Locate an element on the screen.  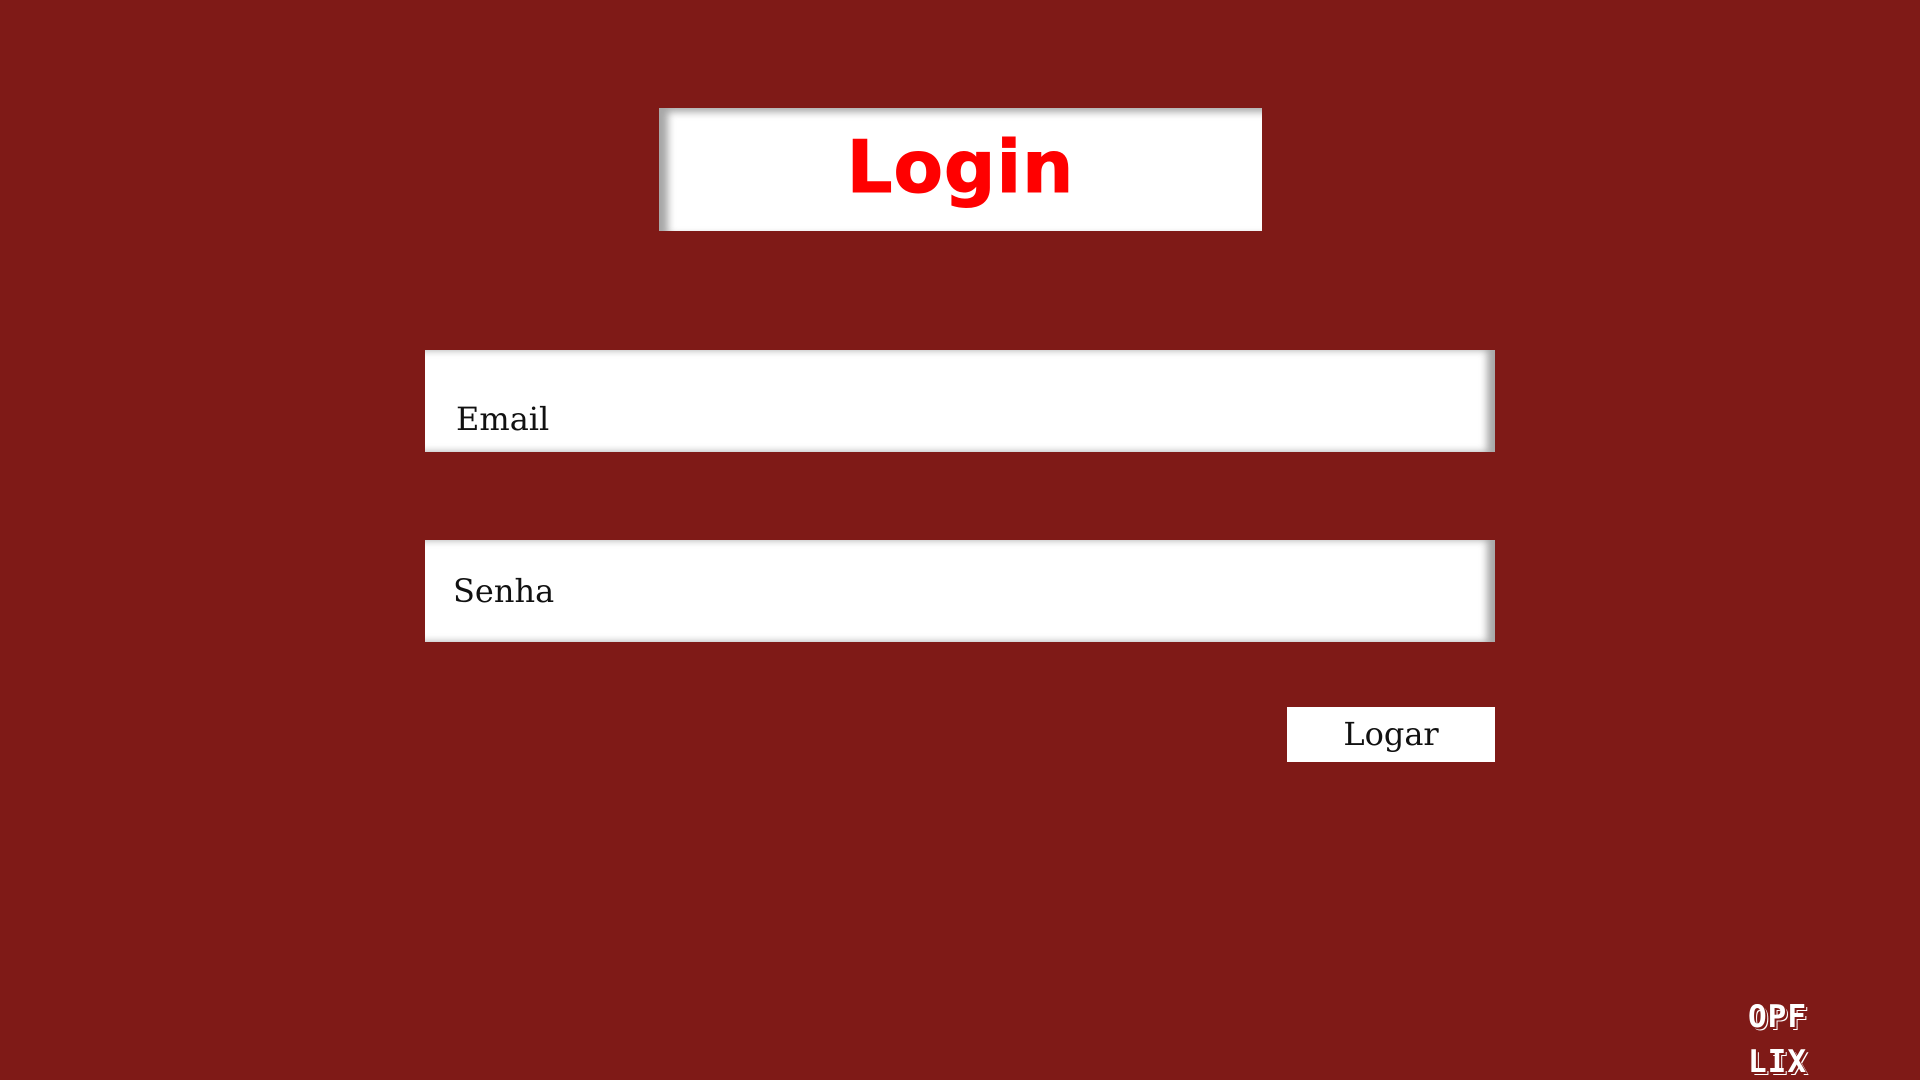
login-title-card: Login is located at coordinates (960, 169).